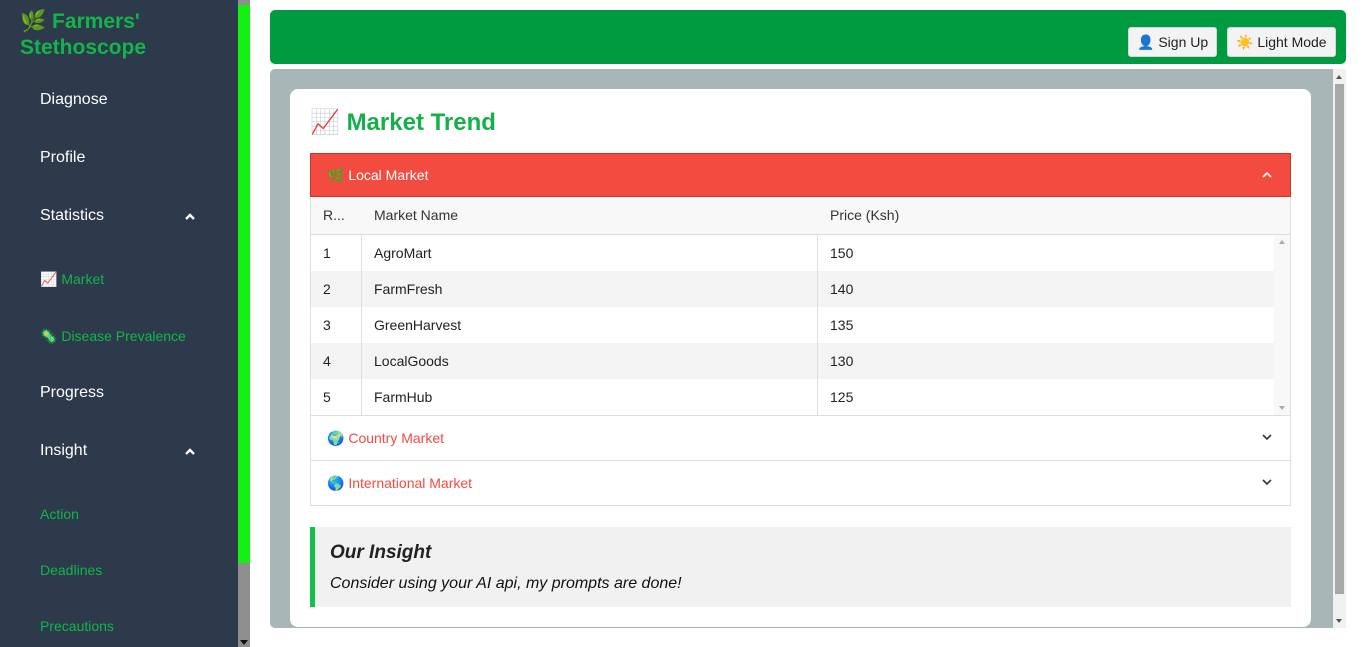 Image resolution: width=1363 pixels, height=647 pixels. Describe the element at coordinates (1282, 216) in the screenshot. I see `table-header-spacer` at that location.